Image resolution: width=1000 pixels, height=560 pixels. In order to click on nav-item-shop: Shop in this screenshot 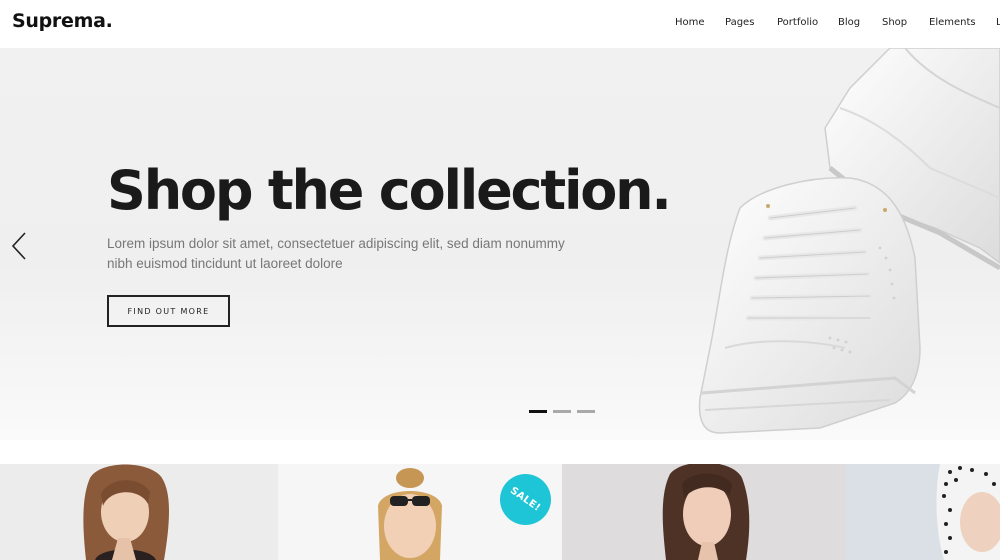, I will do `click(894, 22)`.